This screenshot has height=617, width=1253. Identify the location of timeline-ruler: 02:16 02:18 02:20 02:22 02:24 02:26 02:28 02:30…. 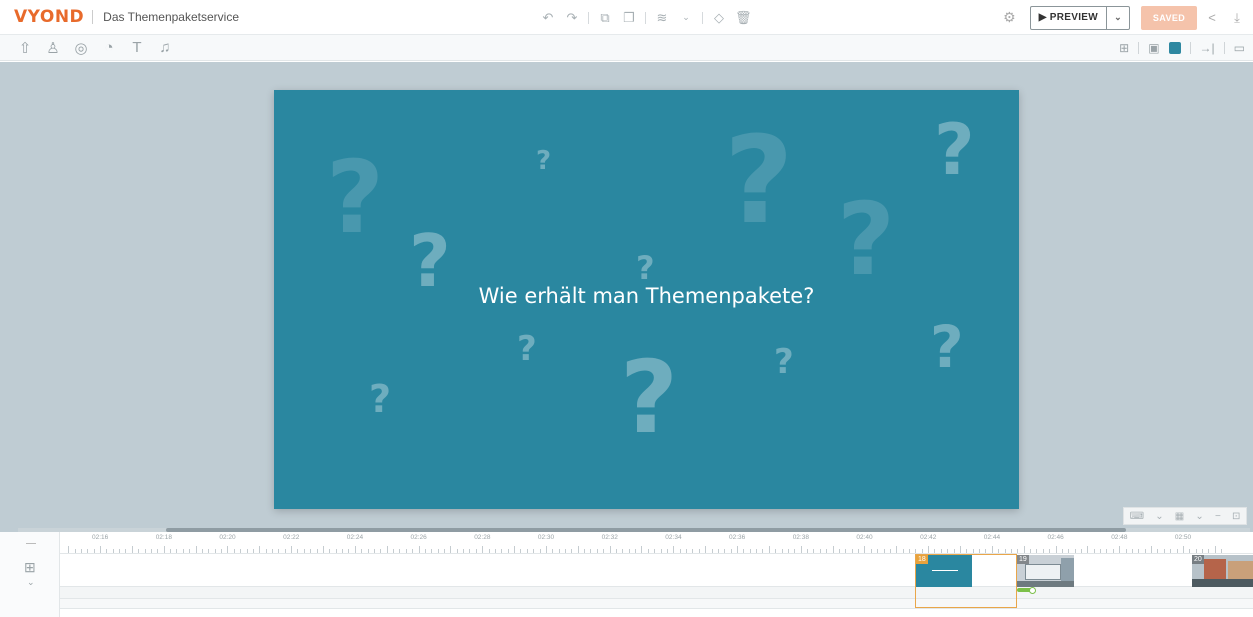
(656, 543).